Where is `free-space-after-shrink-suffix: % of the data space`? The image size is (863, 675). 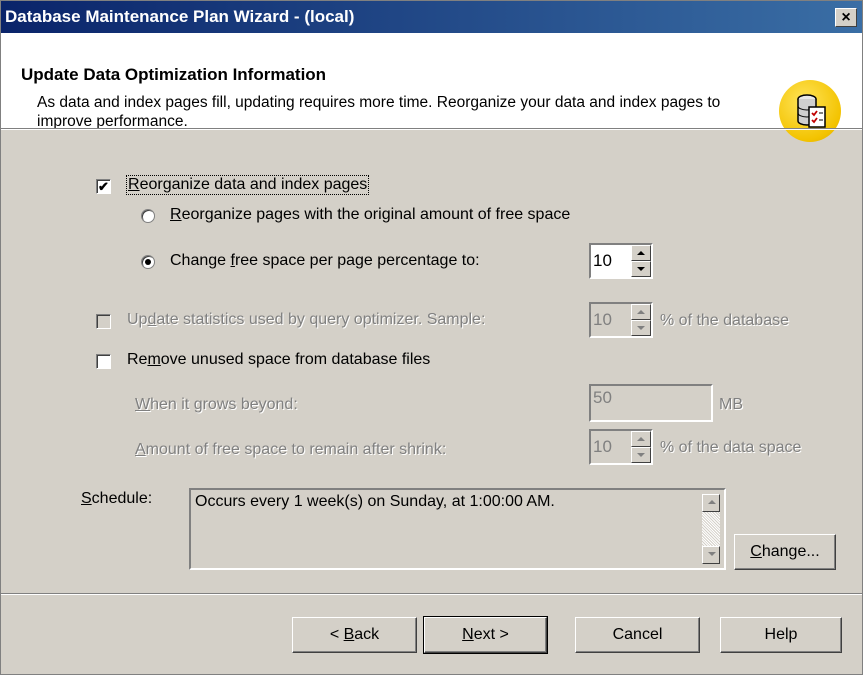 free-space-after-shrink-suffix: % of the data space is located at coordinates (731, 447).